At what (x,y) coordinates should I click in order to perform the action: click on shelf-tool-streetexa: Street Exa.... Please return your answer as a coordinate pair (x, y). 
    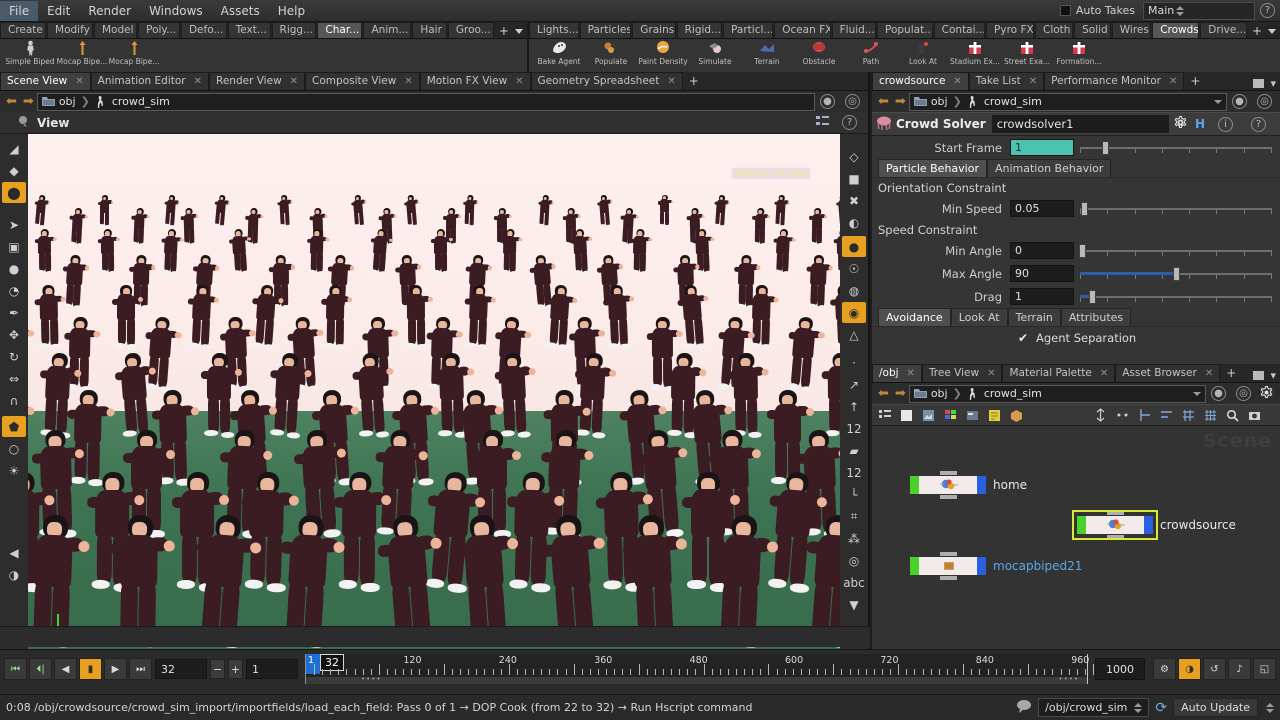
    Looking at the image, I should click on (1027, 56).